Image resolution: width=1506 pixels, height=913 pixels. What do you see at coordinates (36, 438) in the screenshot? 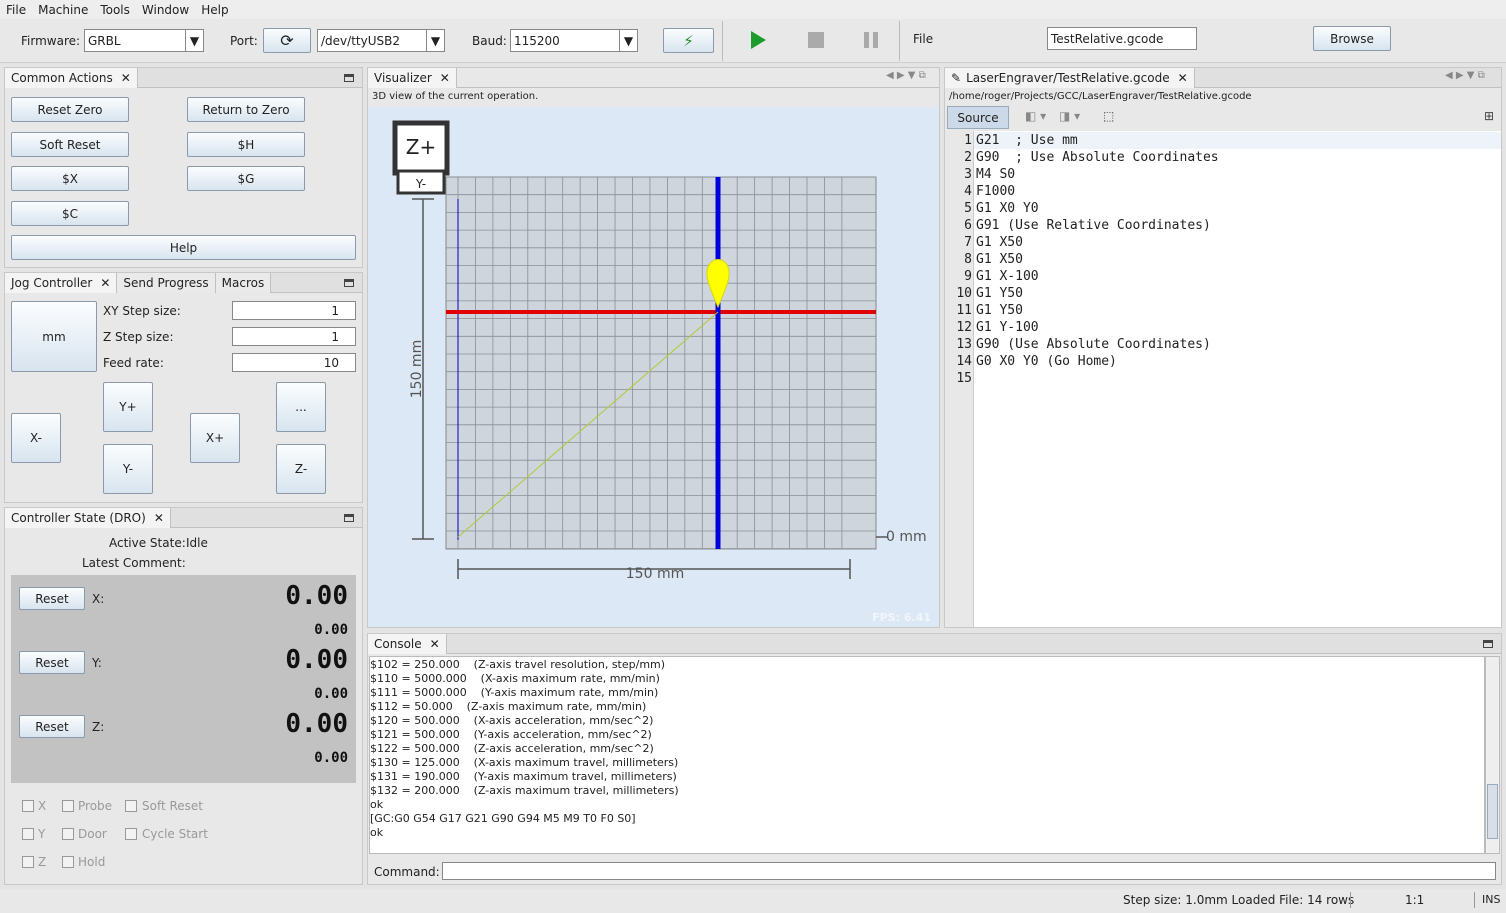
I see `jog-x-minus-button: X-` at bounding box center [36, 438].